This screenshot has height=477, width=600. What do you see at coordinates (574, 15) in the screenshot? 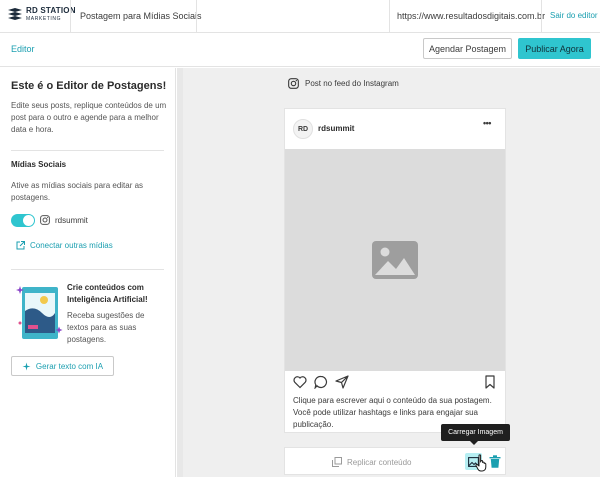
I see `exit-editor-link: Sair do editor` at bounding box center [574, 15].